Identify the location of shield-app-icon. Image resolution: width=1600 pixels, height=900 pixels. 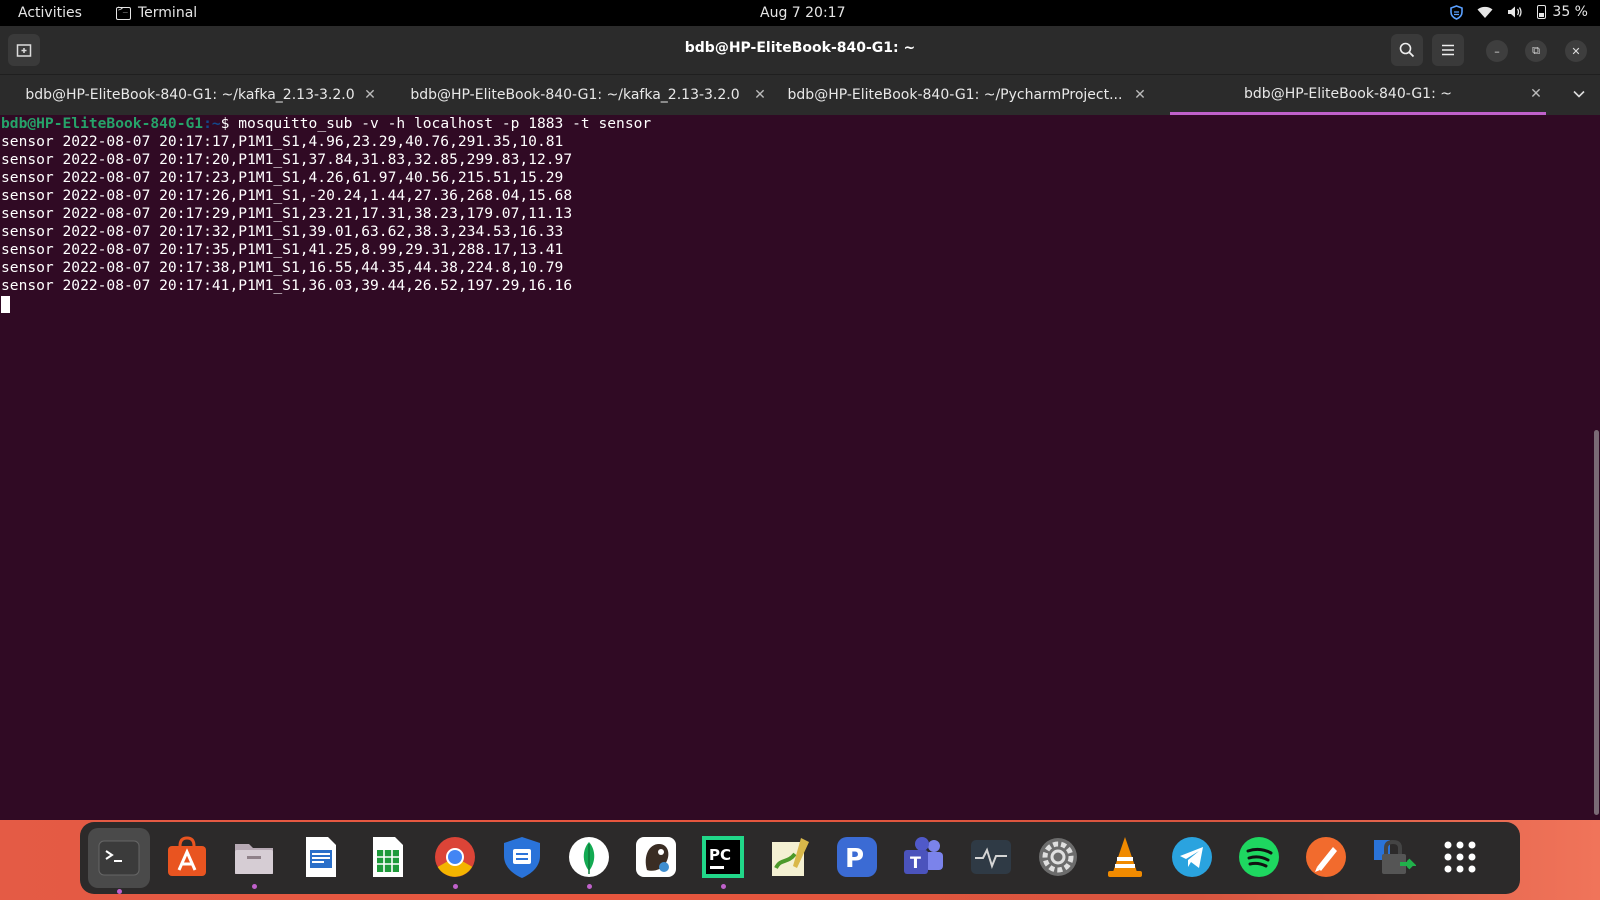
(522, 857).